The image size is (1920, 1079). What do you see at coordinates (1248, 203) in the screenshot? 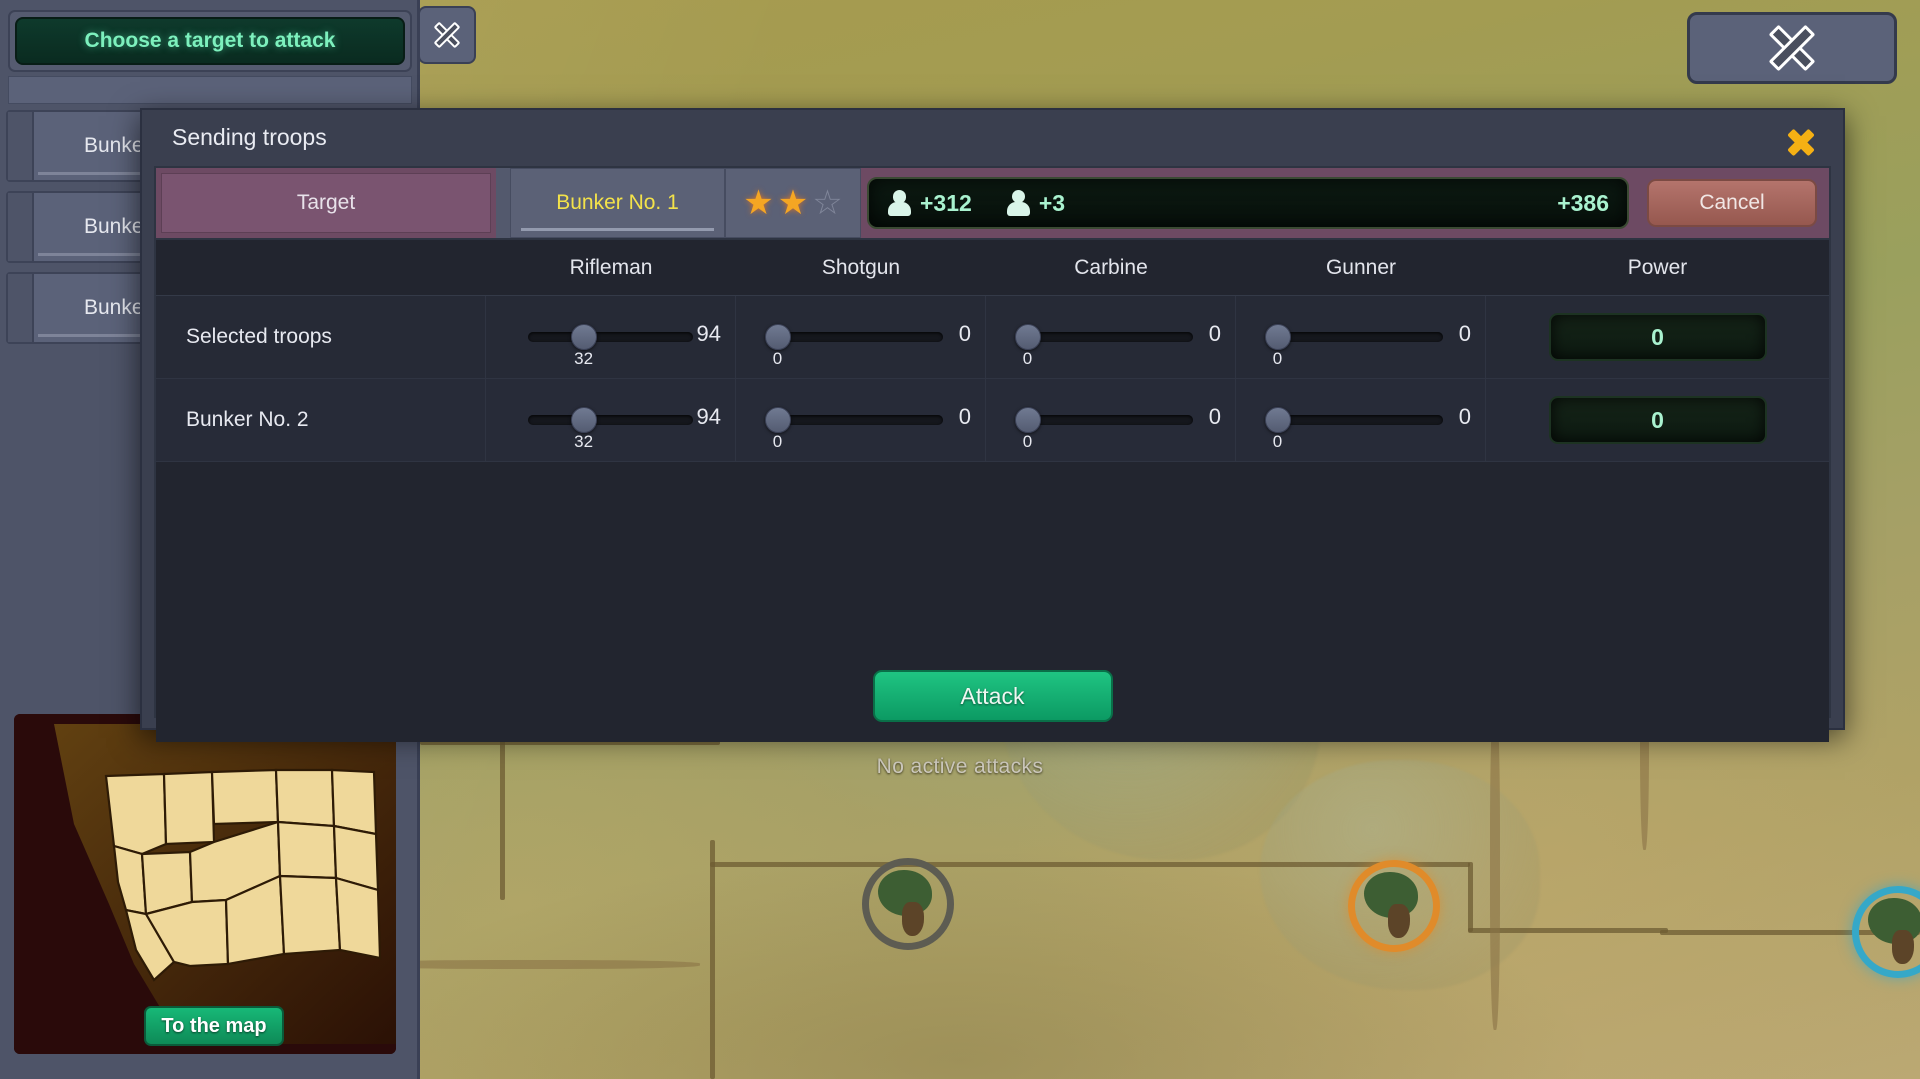
I see `reward-stats-bar: +312 +3 +386` at bounding box center [1248, 203].